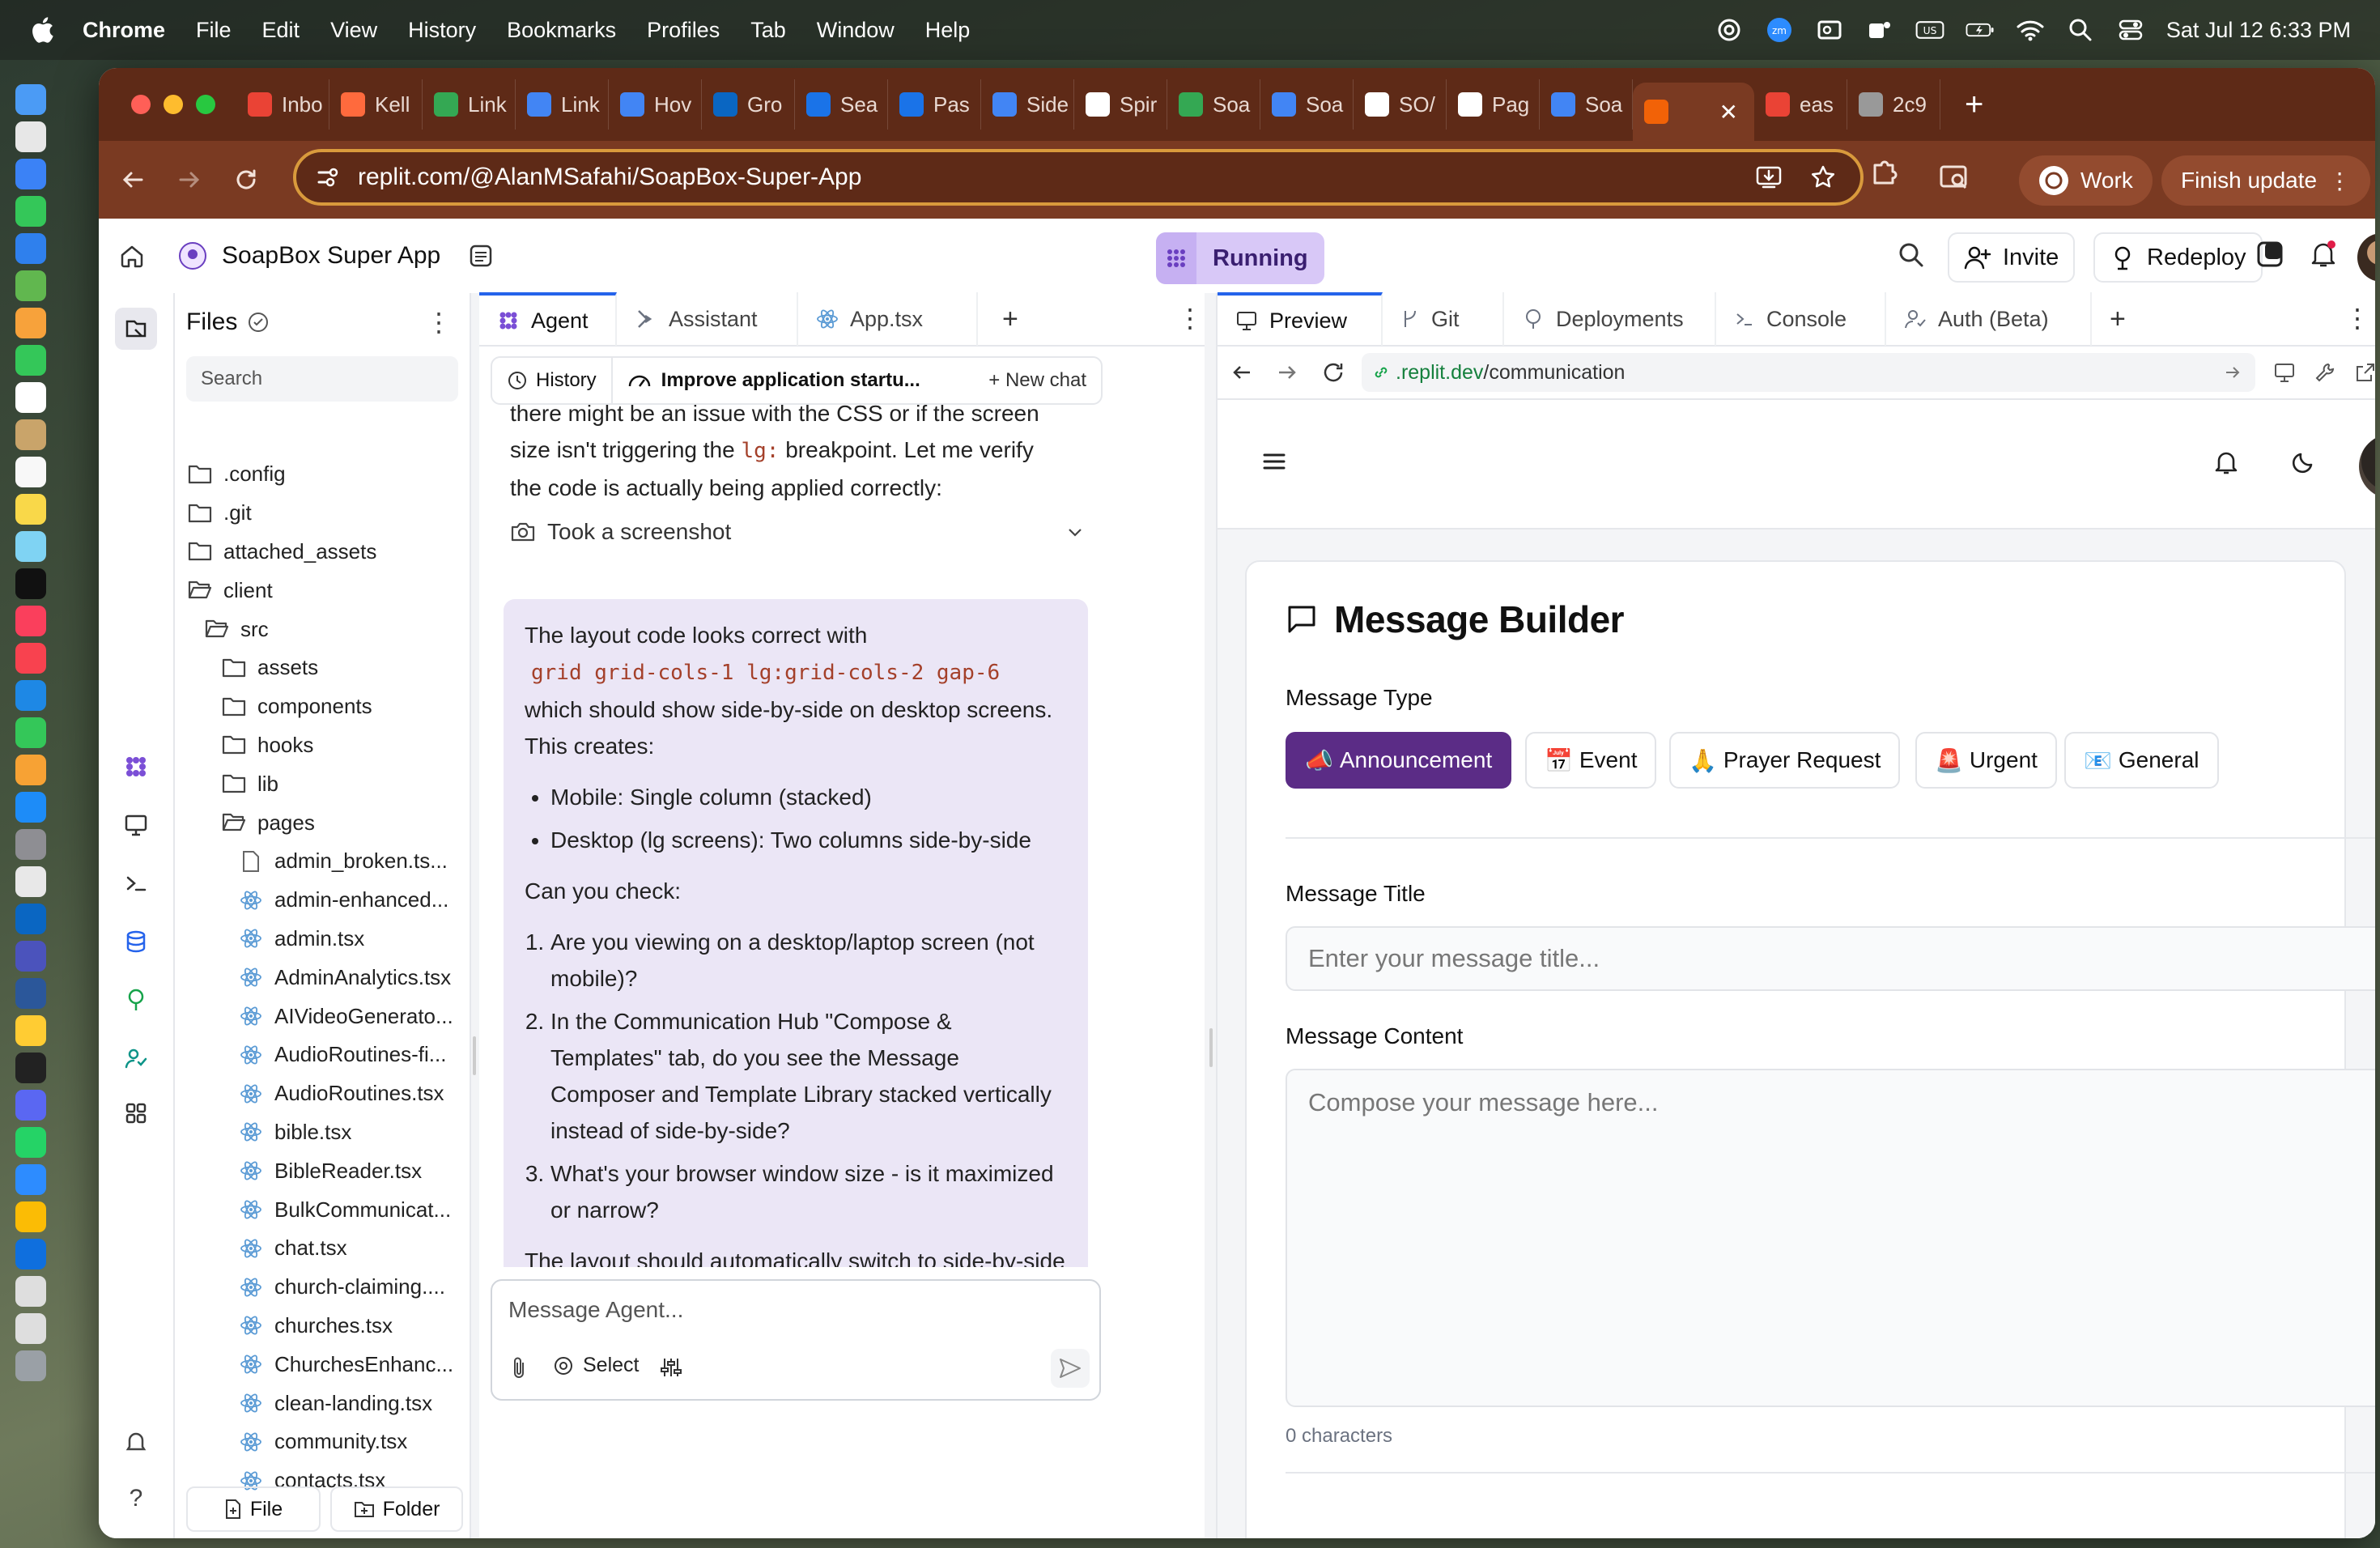 The width and height of the screenshot is (2380, 1548). Describe the element at coordinates (31, 100) in the screenshot. I see `finder-icon` at that location.